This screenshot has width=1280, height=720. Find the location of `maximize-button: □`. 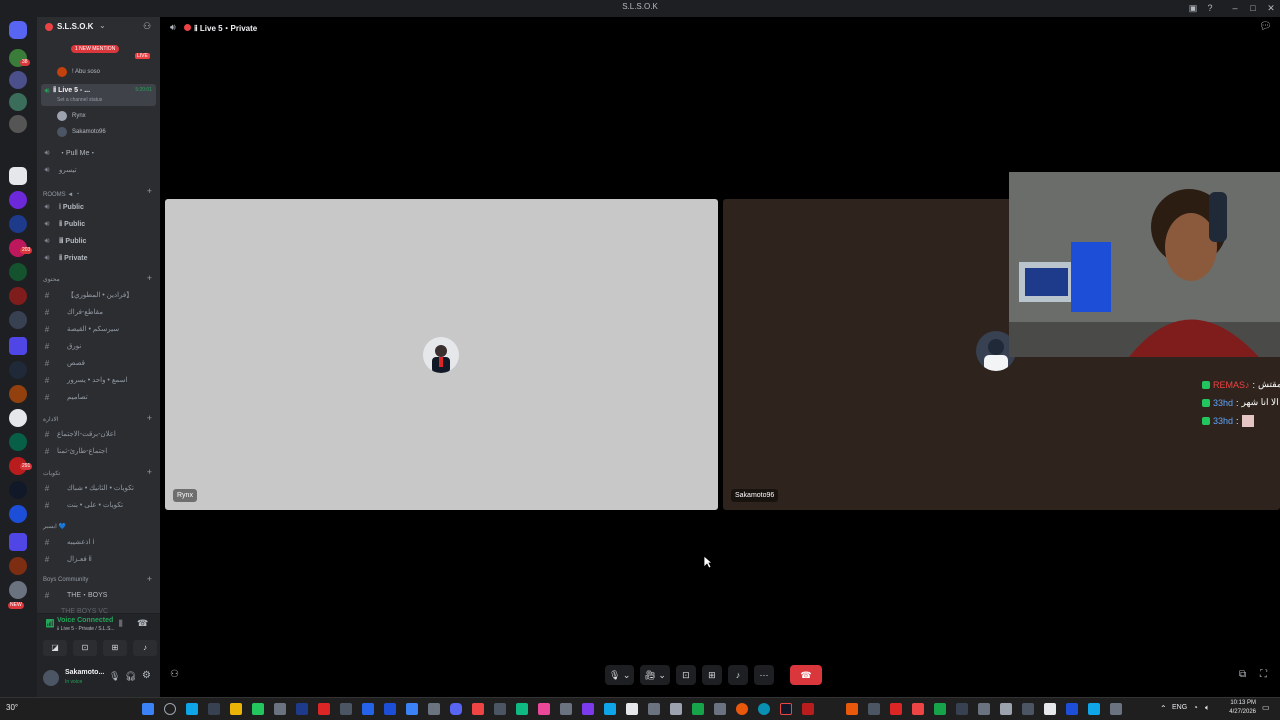

maximize-button: □ is located at coordinates (1253, 8).